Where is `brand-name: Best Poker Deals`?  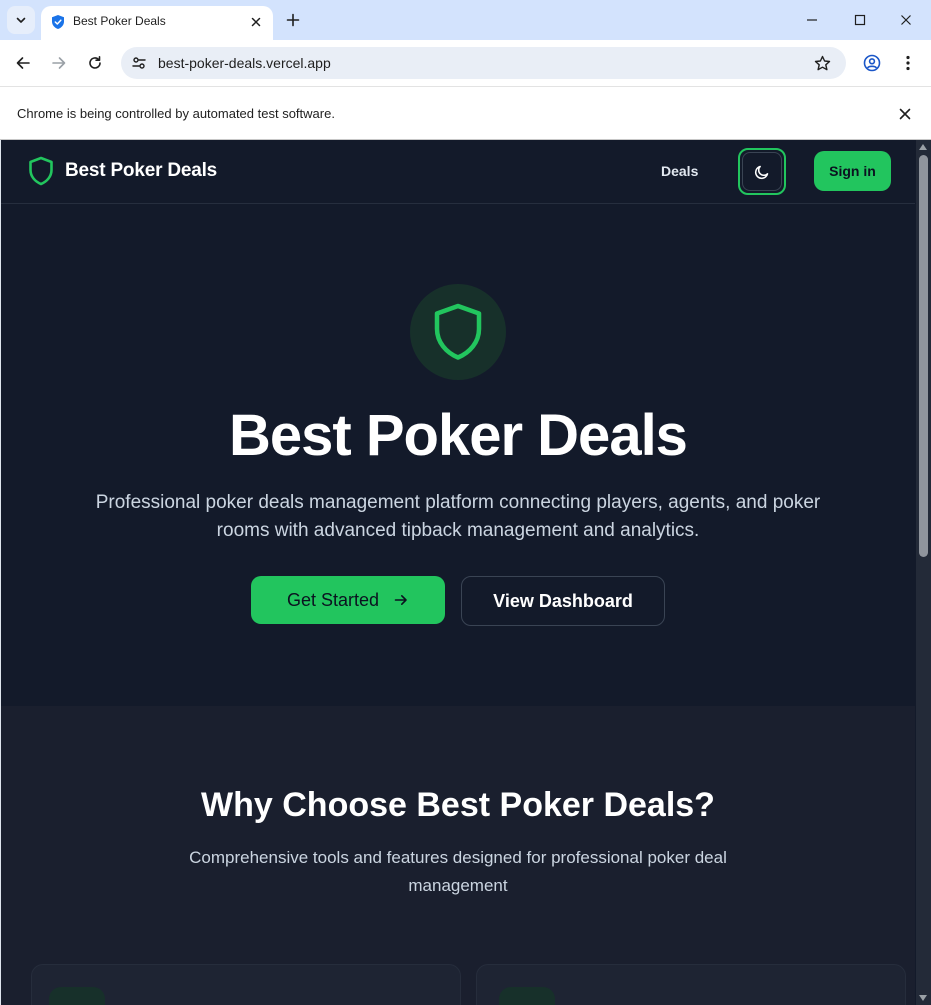 brand-name: Best Poker Deals is located at coordinates (141, 170).